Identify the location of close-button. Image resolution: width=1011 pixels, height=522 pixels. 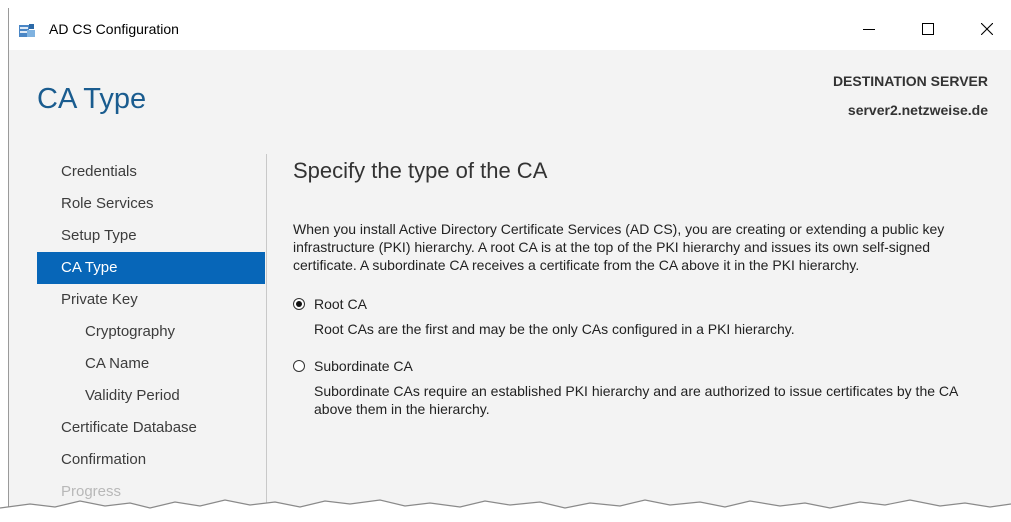
(987, 29).